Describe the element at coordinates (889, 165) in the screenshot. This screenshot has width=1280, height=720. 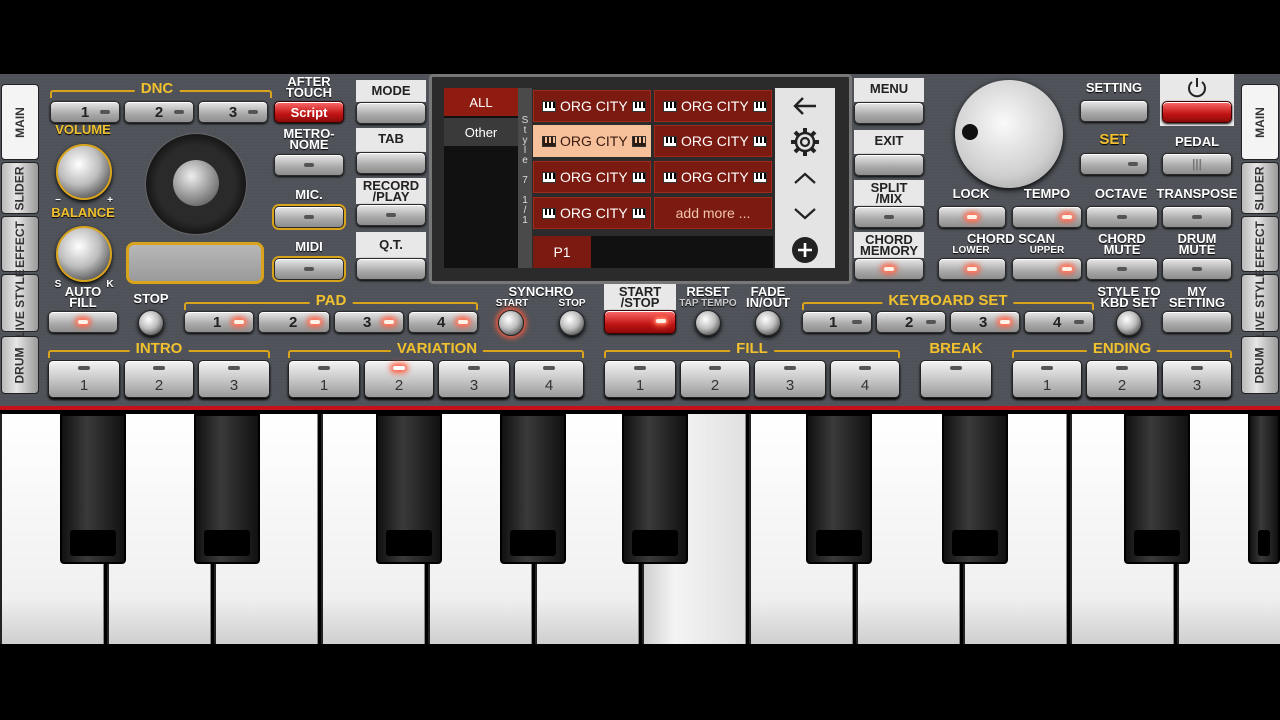
I see `exit-button` at that location.